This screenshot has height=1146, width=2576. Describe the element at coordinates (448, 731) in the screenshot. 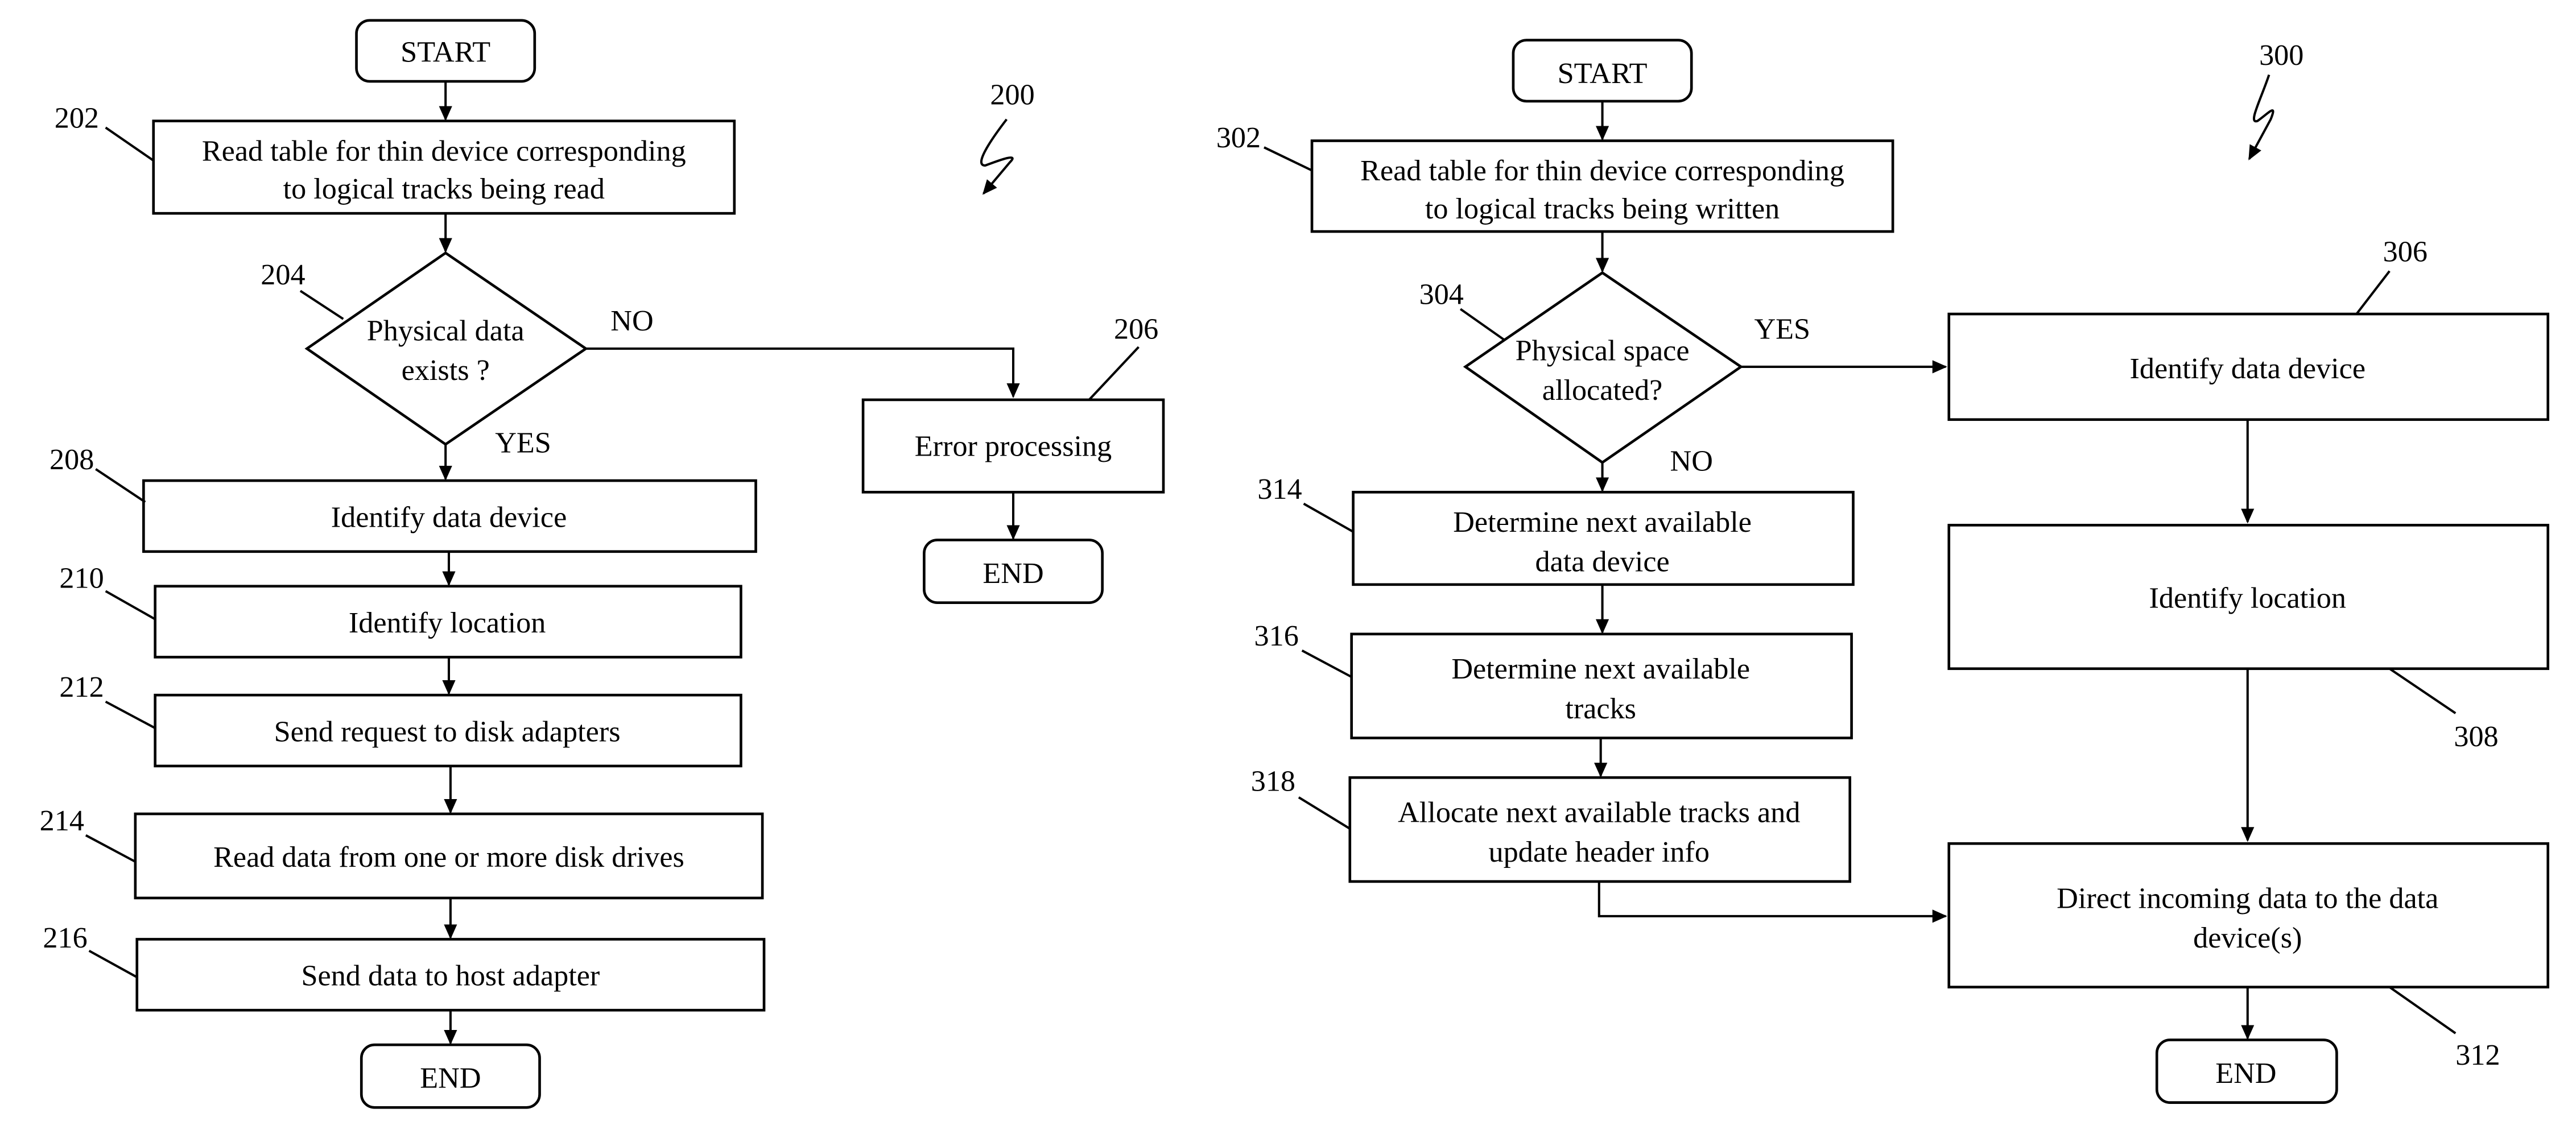

I see `step-212-label: Send request to disk adapters` at that location.